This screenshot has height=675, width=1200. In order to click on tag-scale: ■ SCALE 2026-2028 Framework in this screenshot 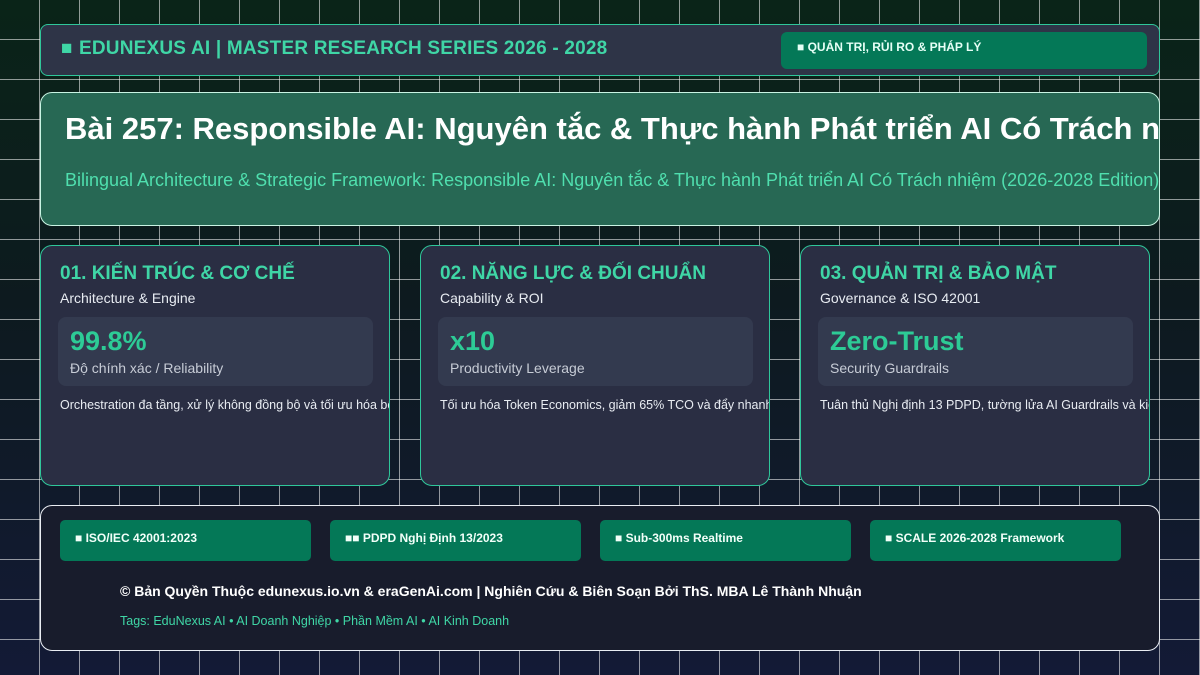, I will do `click(995, 540)`.